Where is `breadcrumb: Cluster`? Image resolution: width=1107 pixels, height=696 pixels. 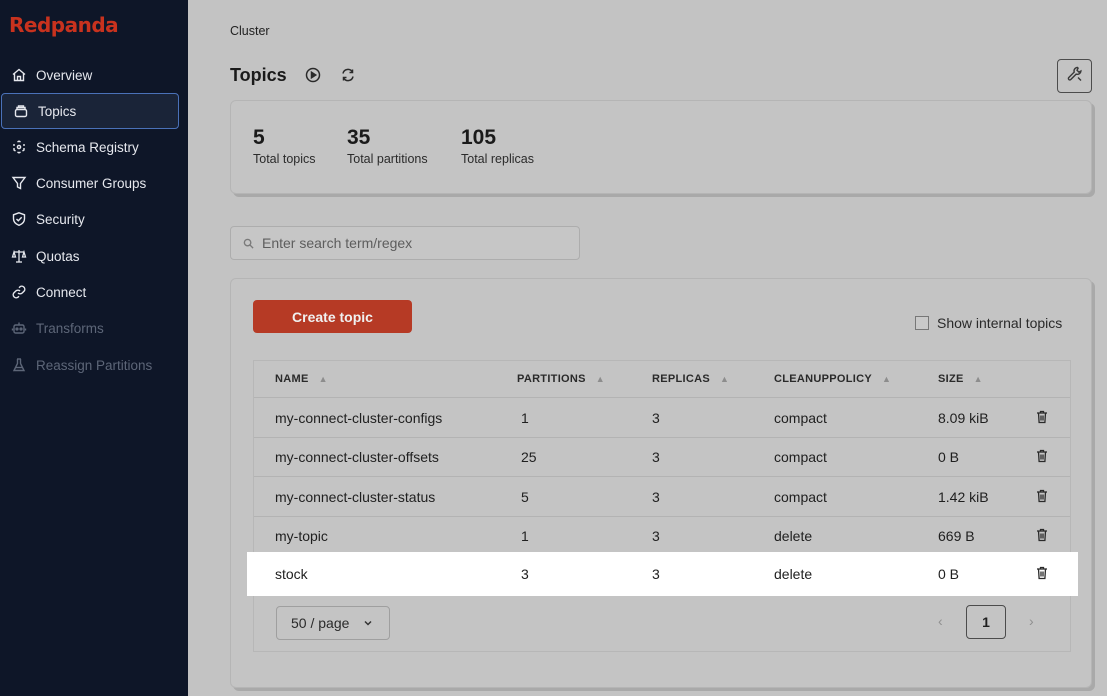
breadcrumb: Cluster is located at coordinates (250, 31).